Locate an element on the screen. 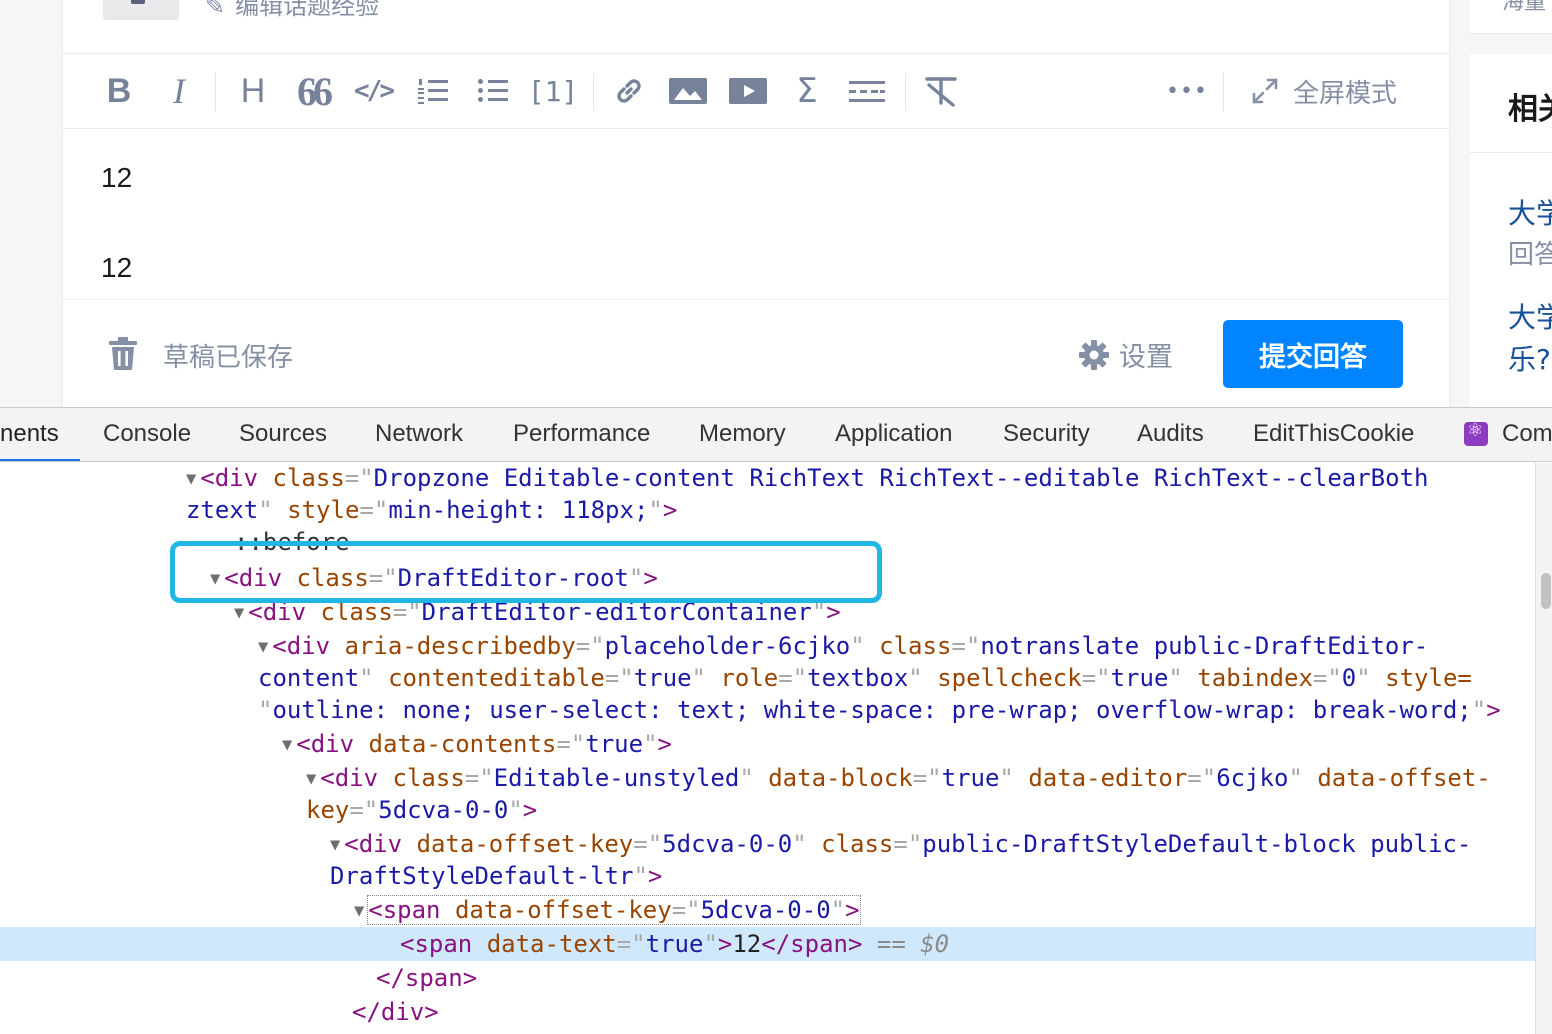 Image resolution: width=1552 pixels, height=1034 pixels. quote-icon: 66 is located at coordinates (313, 91).